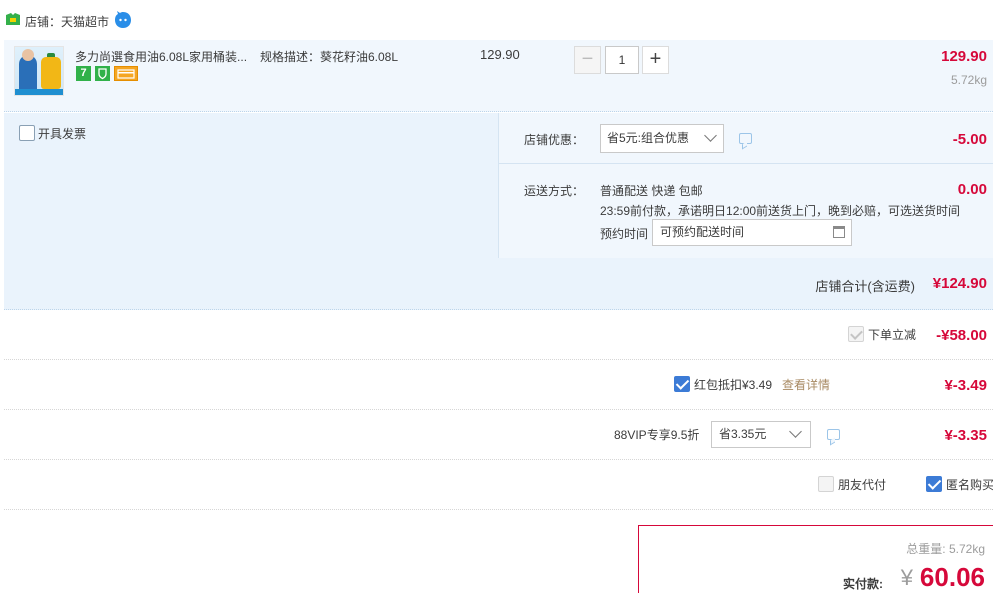 This screenshot has width=993, height=593. What do you see at coordinates (624, 234) in the screenshot?
I see `appointment-label: 预约时间` at bounding box center [624, 234].